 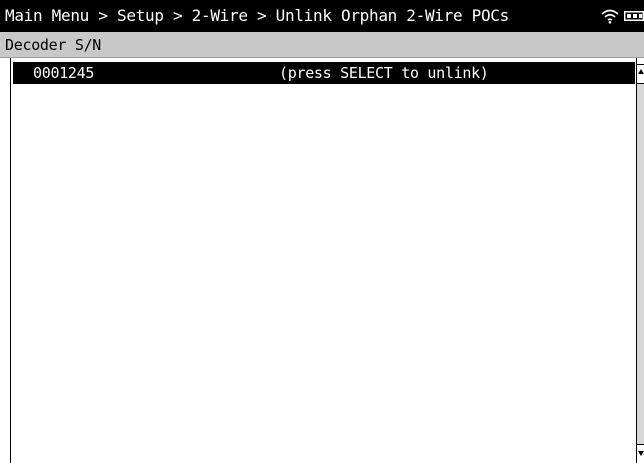 I want to click on scroll-up-arrow-icon, so click(x=640, y=74).